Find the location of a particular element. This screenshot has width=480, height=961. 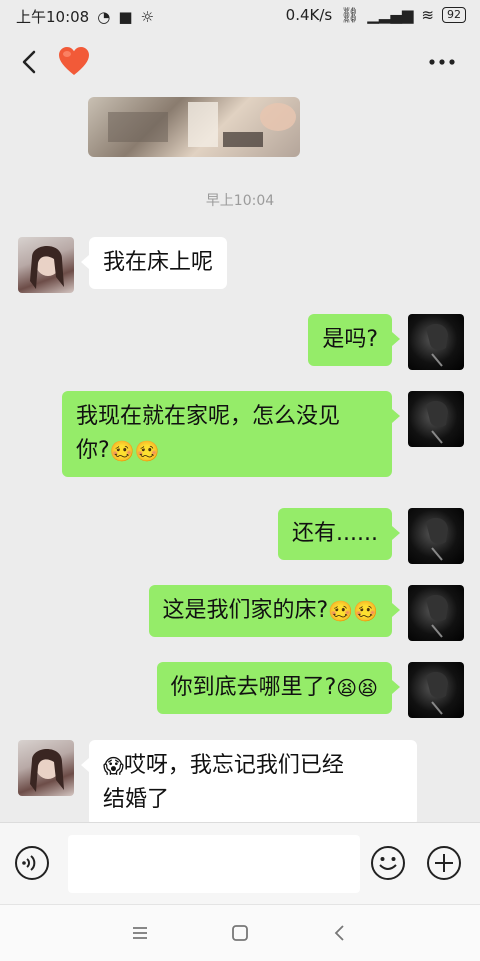

message-input is located at coordinates (214, 864).